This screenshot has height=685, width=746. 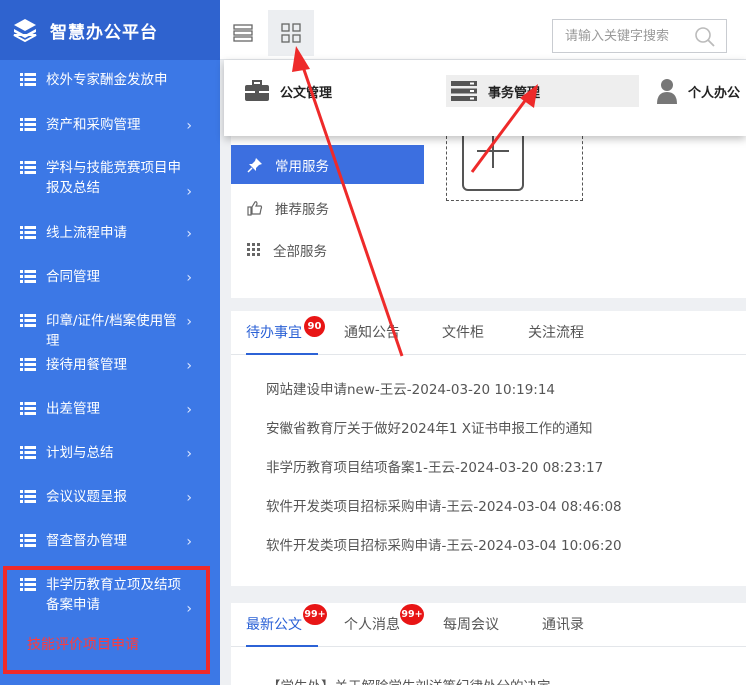 What do you see at coordinates (483, 30) in the screenshot?
I see `top-bar` at bounding box center [483, 30].